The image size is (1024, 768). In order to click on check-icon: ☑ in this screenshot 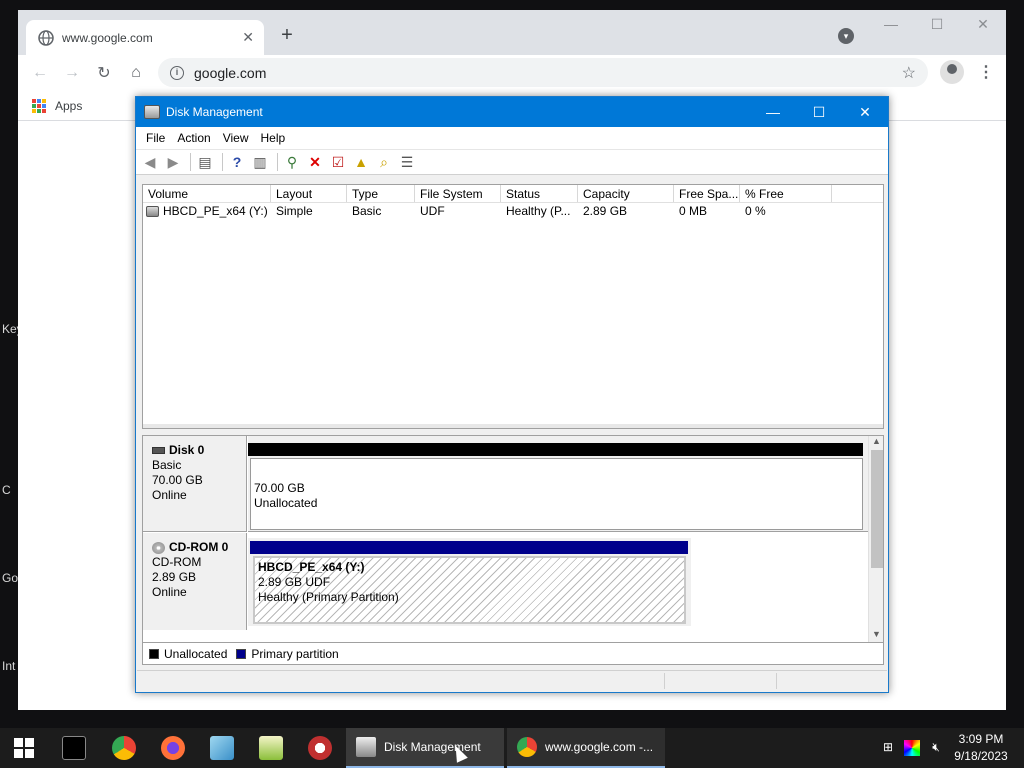, I will do `click(338, 162)`.